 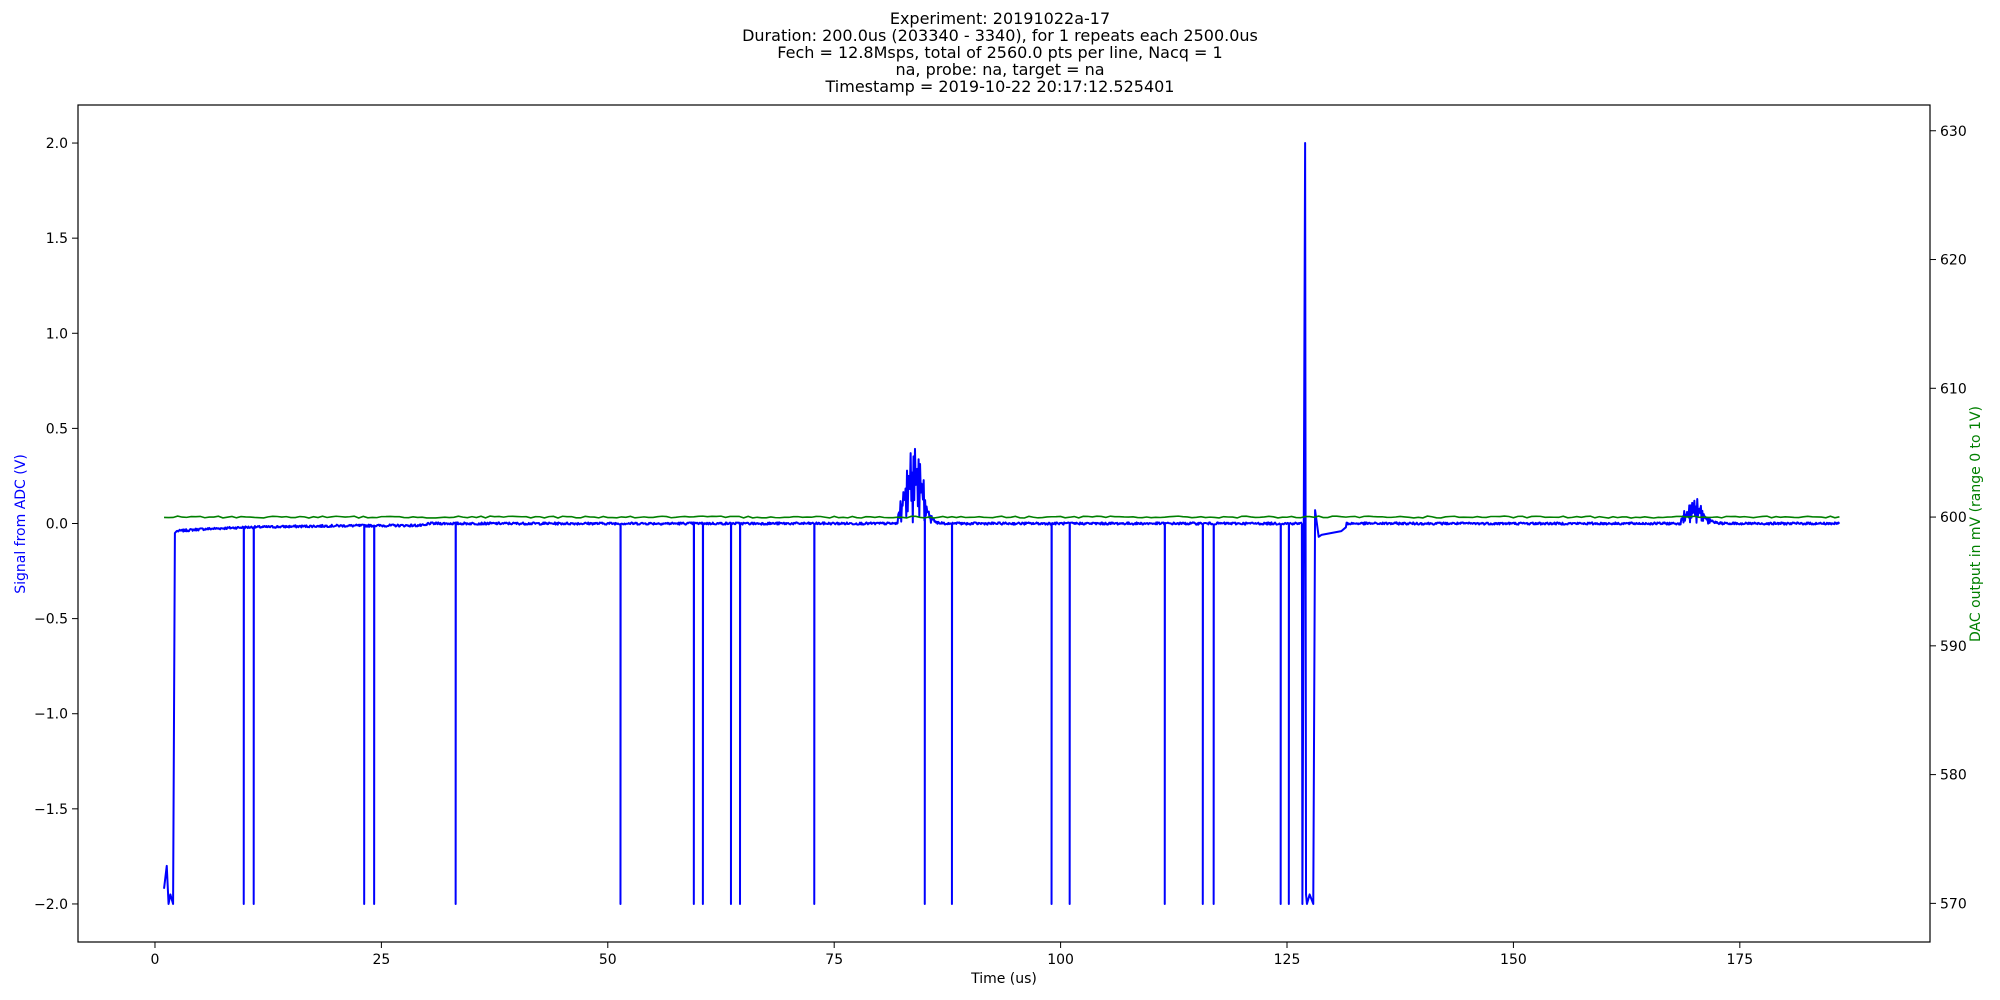 What do you see at coordinates (1953, 132) in the screenshot?
I see `y-right-tick-label: 630` at bounding box center [1953, 132].